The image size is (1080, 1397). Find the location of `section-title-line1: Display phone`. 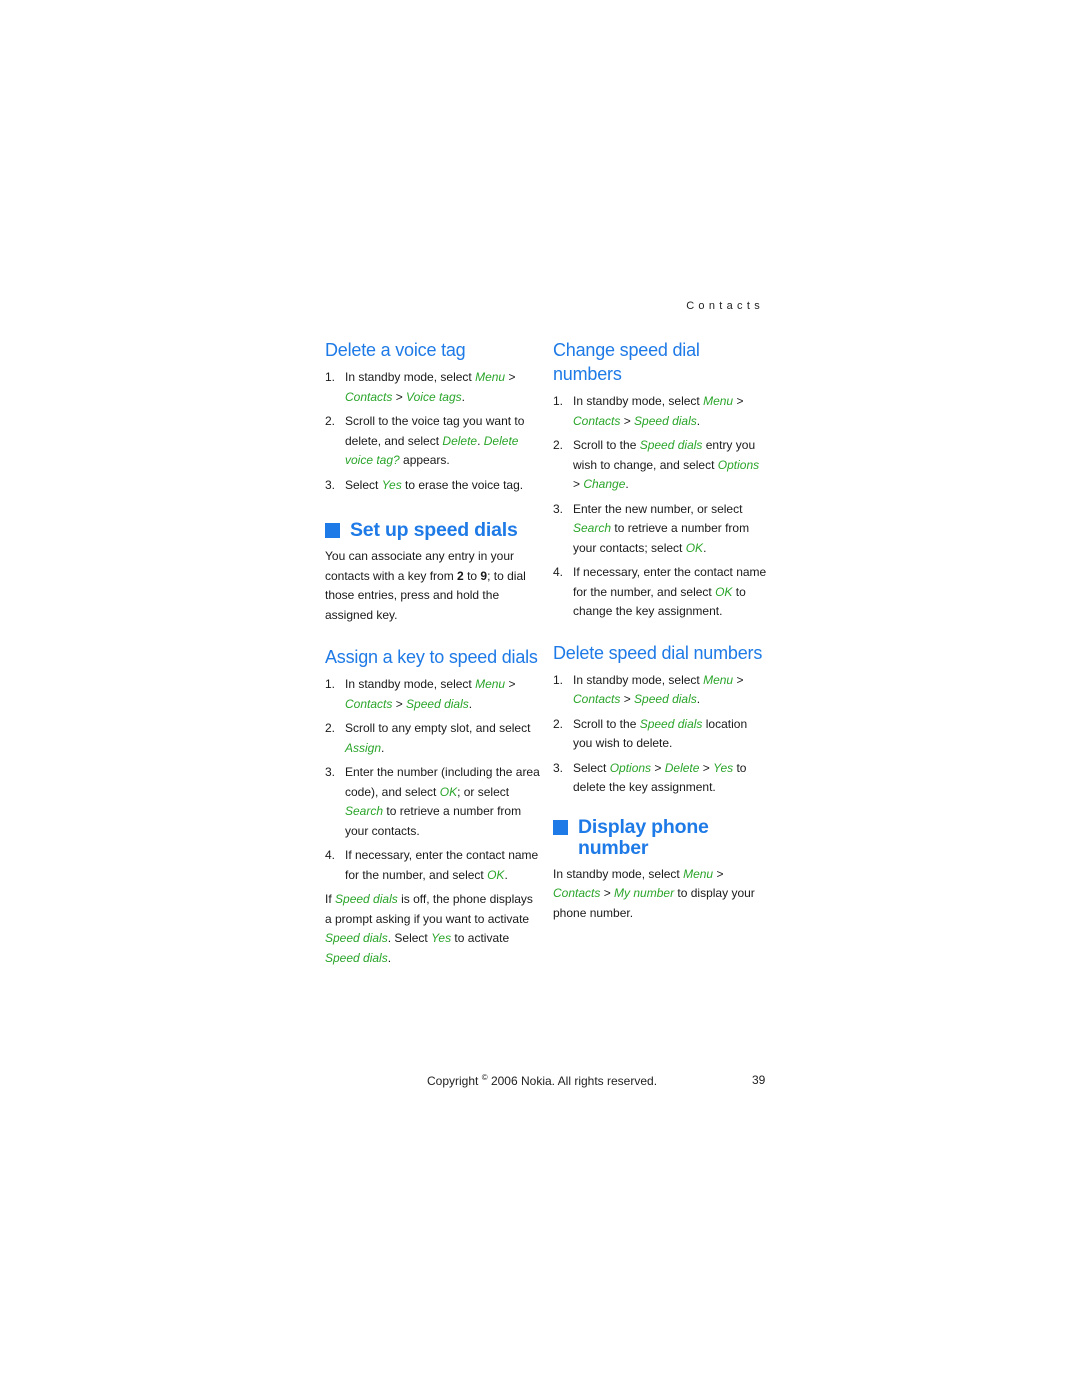

section-title-line1: Display phone is located at coordinates (643, 826).